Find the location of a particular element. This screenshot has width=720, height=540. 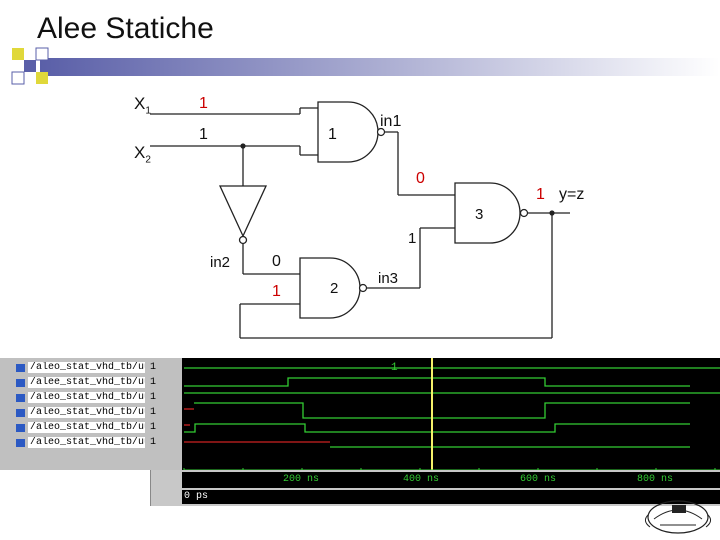

time-label: 200 ns is located at coordinates (301, 479).